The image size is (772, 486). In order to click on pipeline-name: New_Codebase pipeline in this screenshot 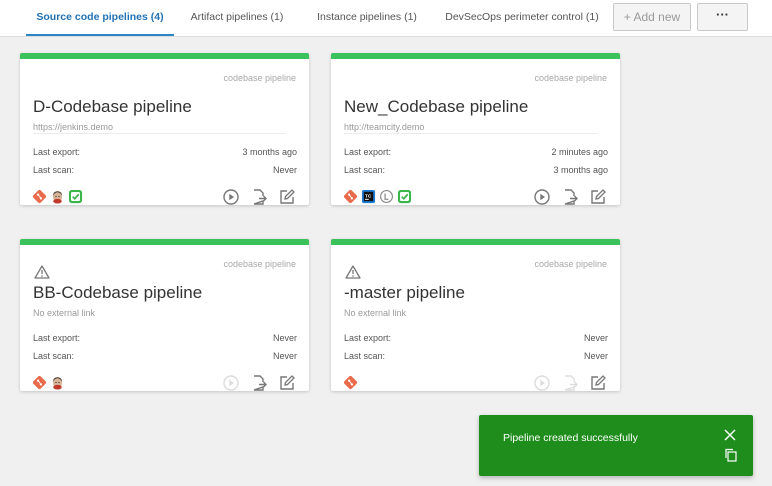, I will do `click(436, 107)`.